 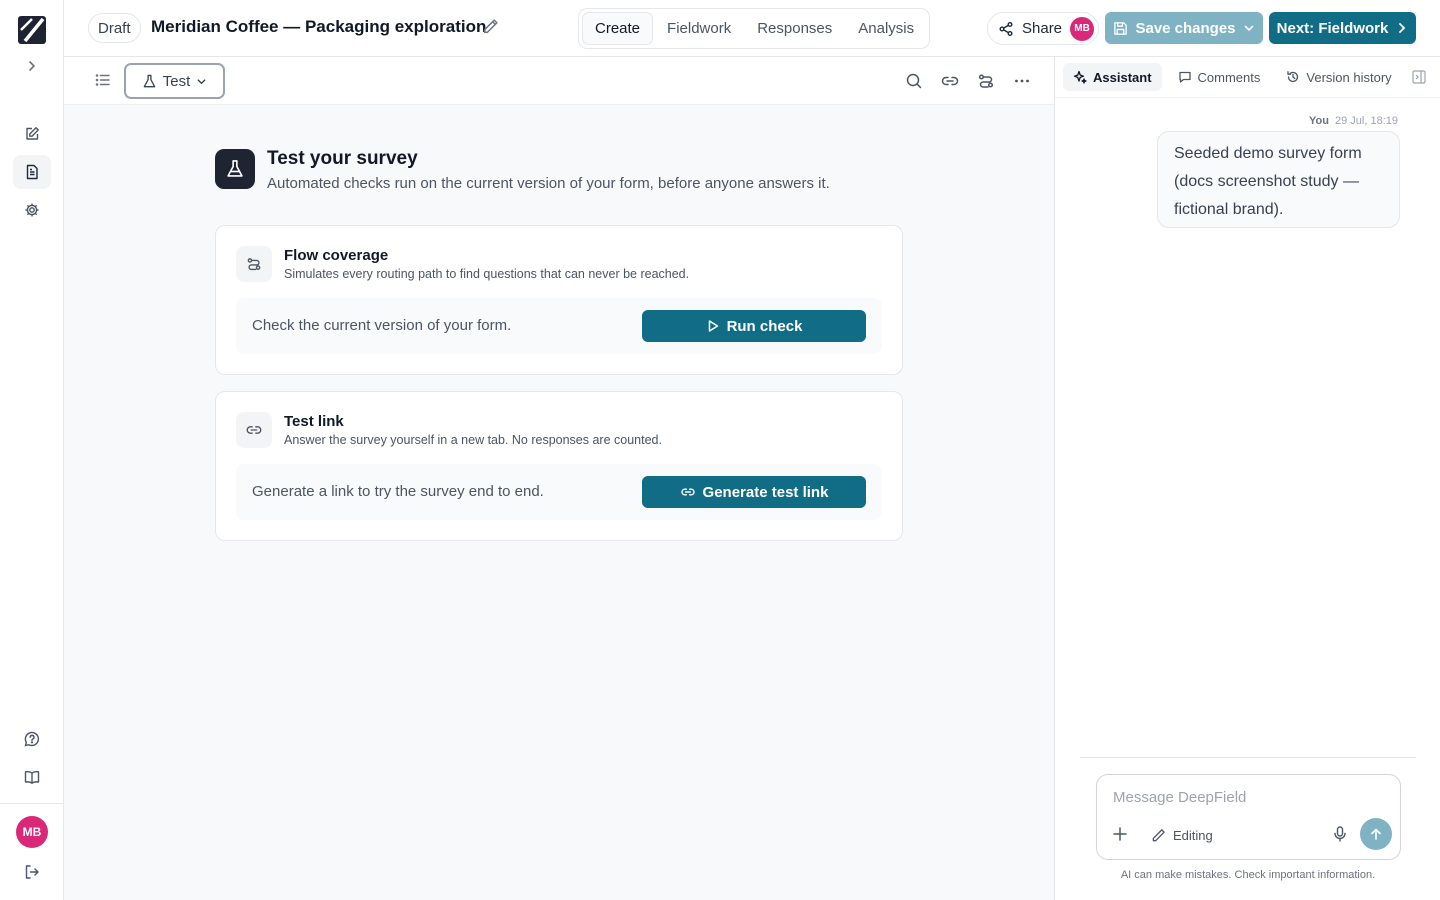 What do you see at coordinates (1193, 835) in the screenshot?
I see `editing-mode-label: Editing` at bounding box center [1193, 835].